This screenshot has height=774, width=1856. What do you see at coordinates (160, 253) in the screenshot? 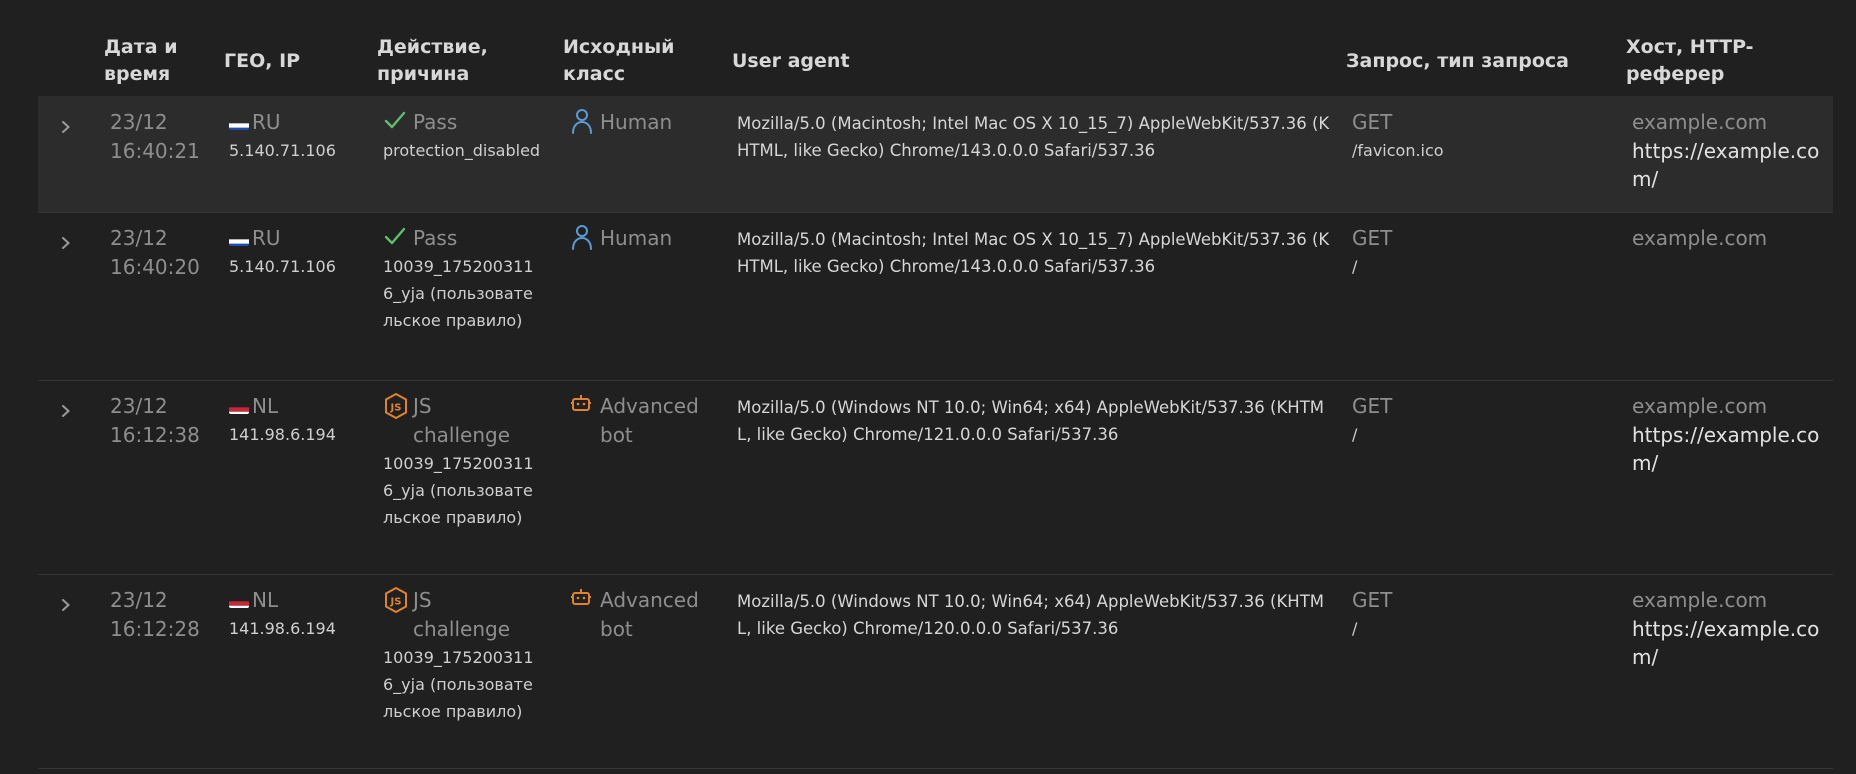
I see `datetime-cell: 23/12 16:40:20` at bounding box center [160, 253].